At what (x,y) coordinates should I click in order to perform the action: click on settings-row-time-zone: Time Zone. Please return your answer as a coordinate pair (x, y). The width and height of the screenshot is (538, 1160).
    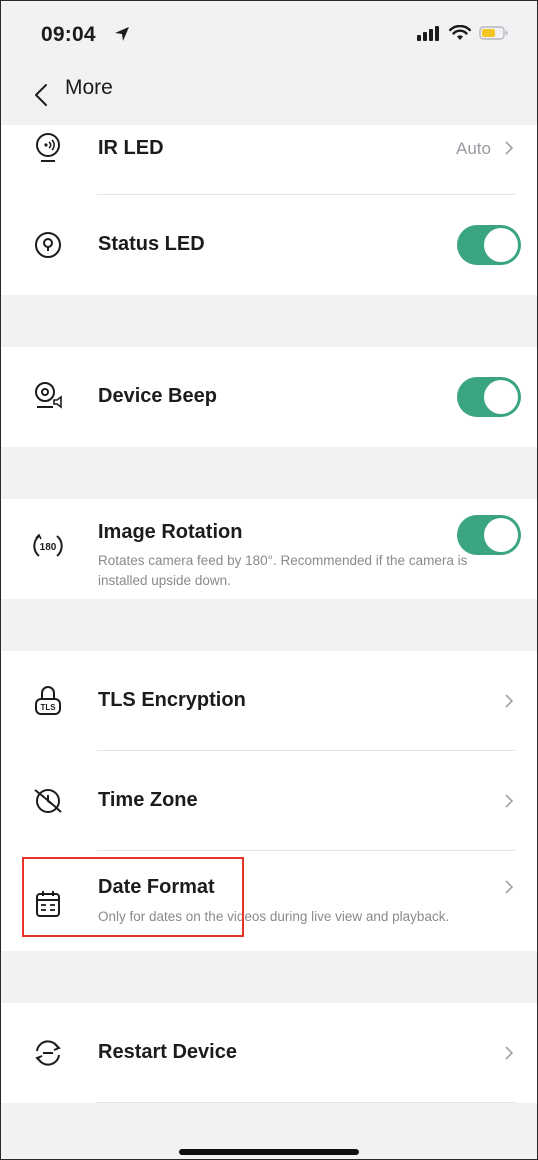
    Looking at the image, I should click on (269, 801).